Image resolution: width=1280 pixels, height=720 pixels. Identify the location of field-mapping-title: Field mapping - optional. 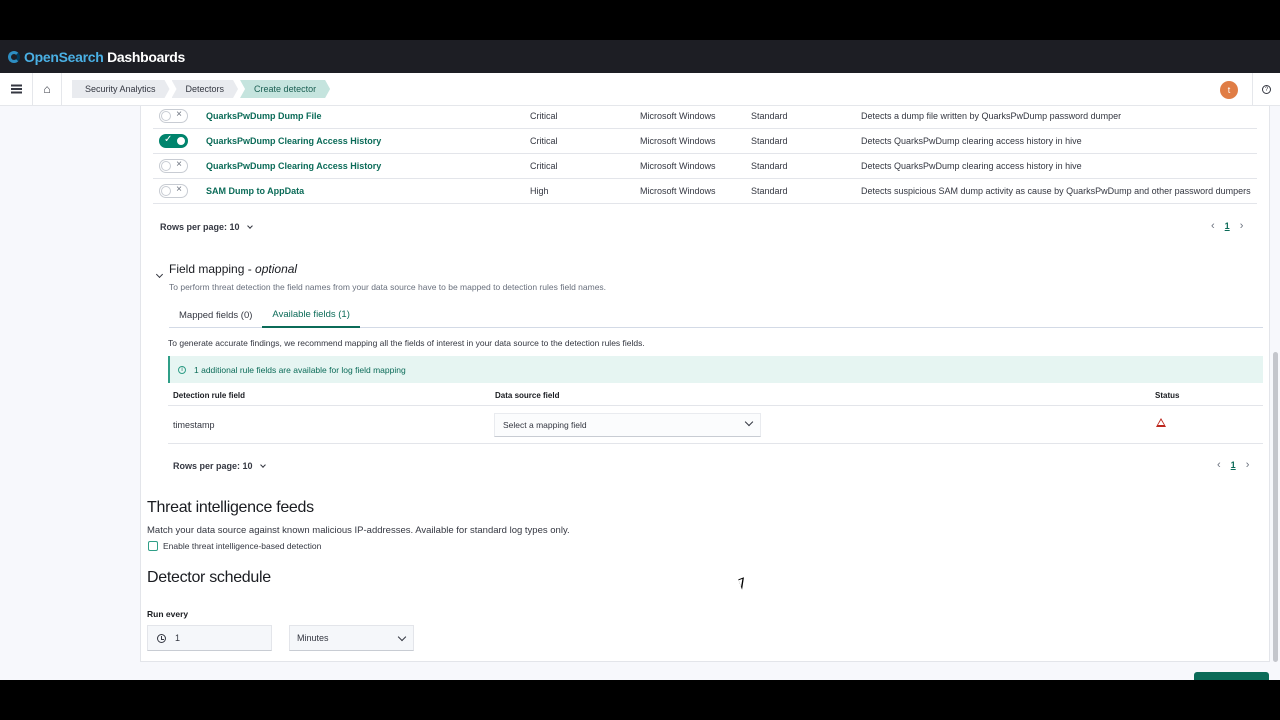
(233, 269).